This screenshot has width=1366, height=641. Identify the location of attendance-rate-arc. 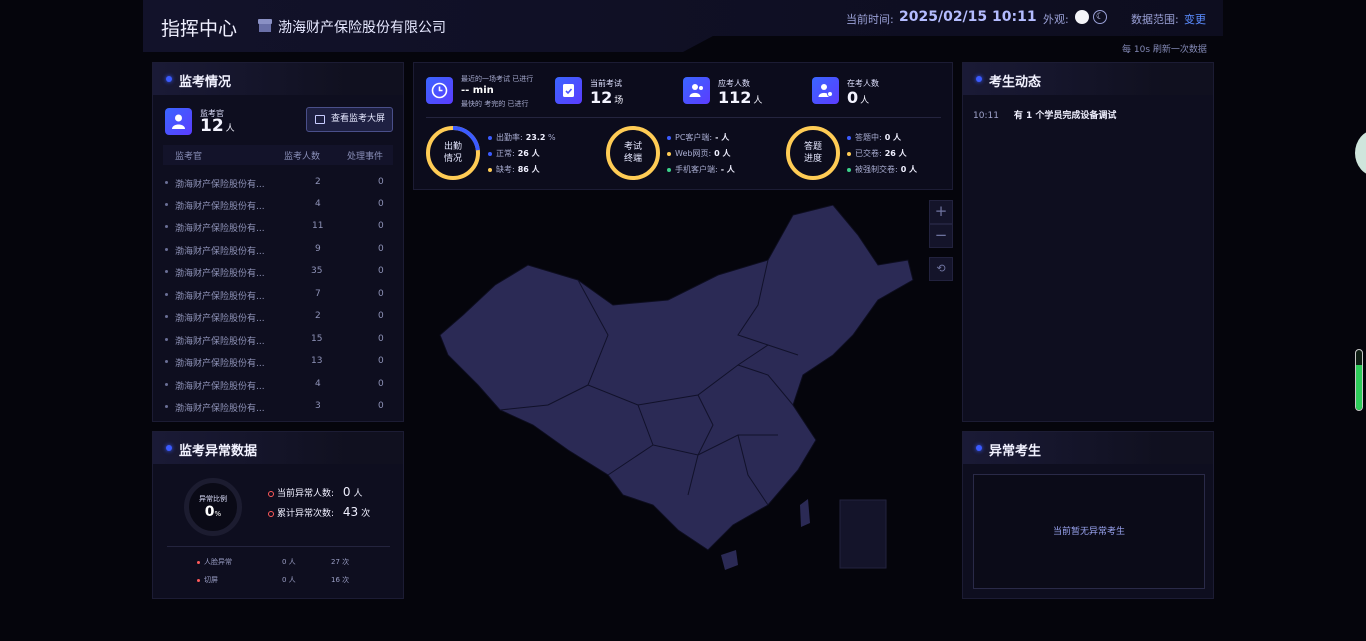
(466, 138).